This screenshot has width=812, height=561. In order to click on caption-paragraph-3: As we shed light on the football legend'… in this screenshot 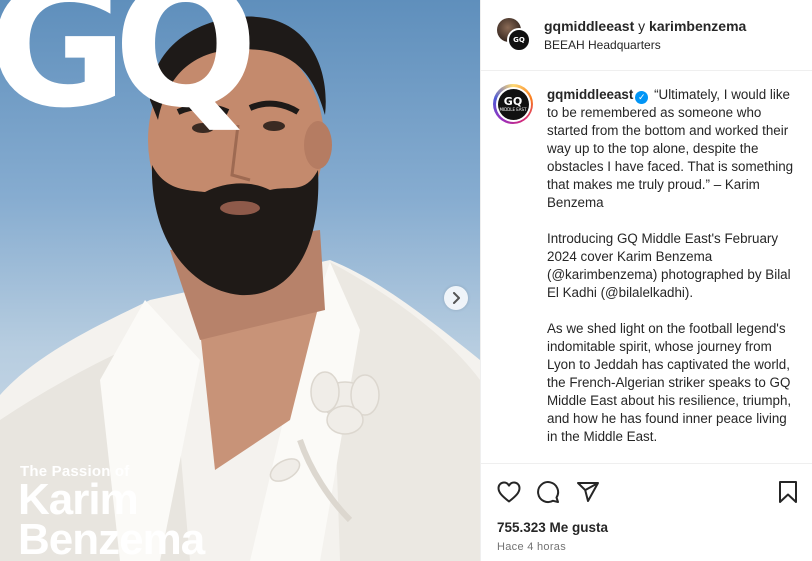, I will do `click(669, 382)`.